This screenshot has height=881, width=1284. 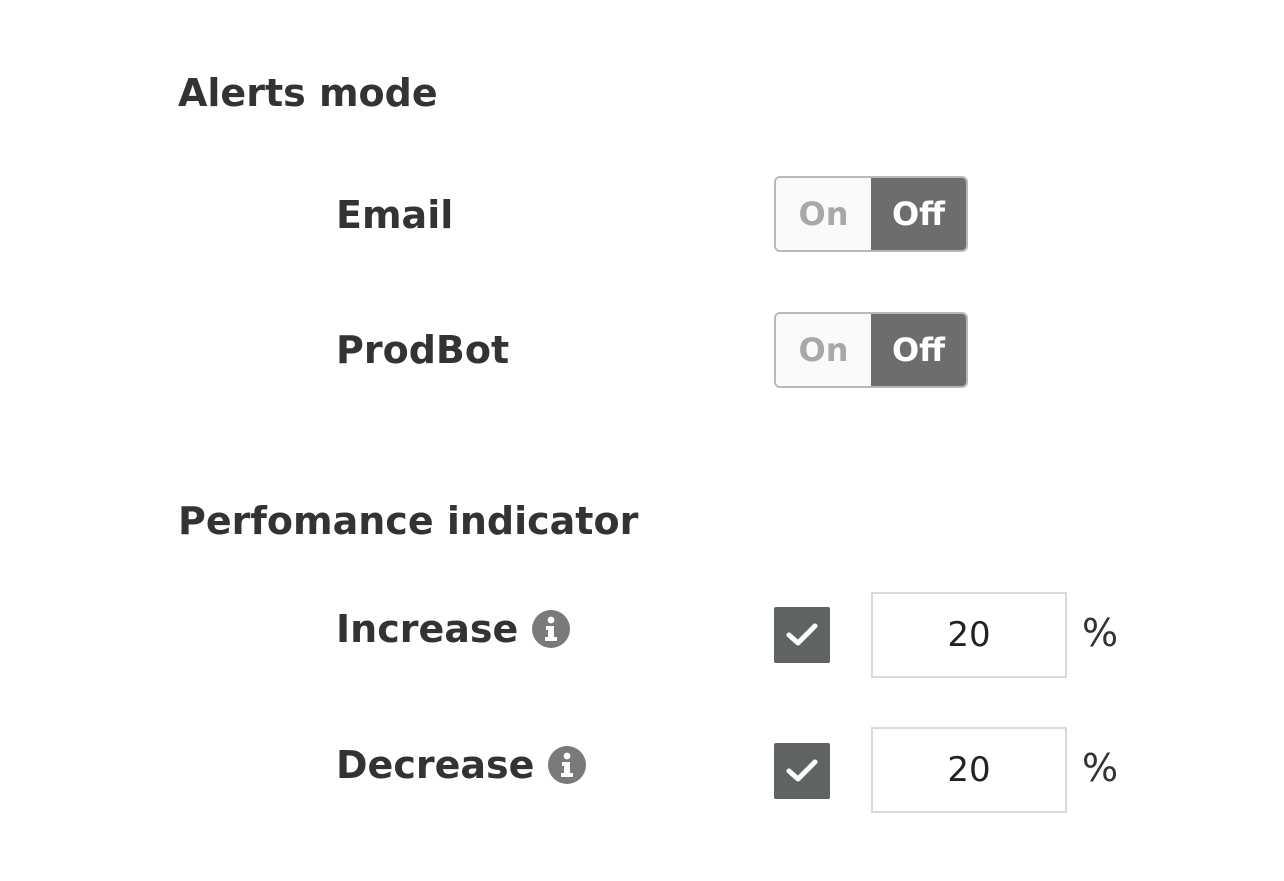 What do you see at coordinates (969, 635) in the screenshot?
I see `increase-percent-input` at bounding box center [969, 635].